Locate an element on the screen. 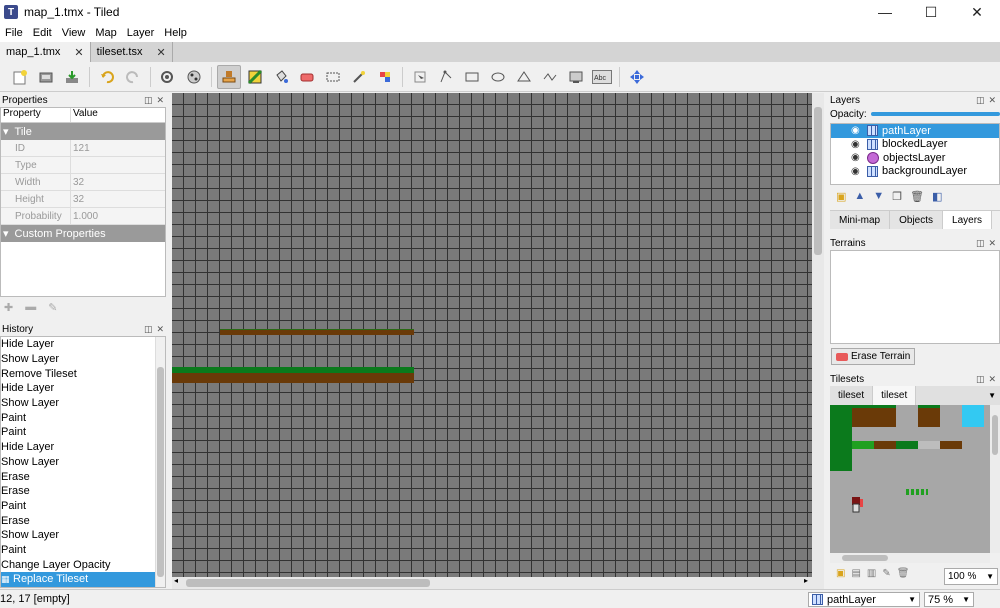 The height and width of the screenshot is (608, 1000). delete-tileset-icon: 🗑 is located at coordinates (903, 573).